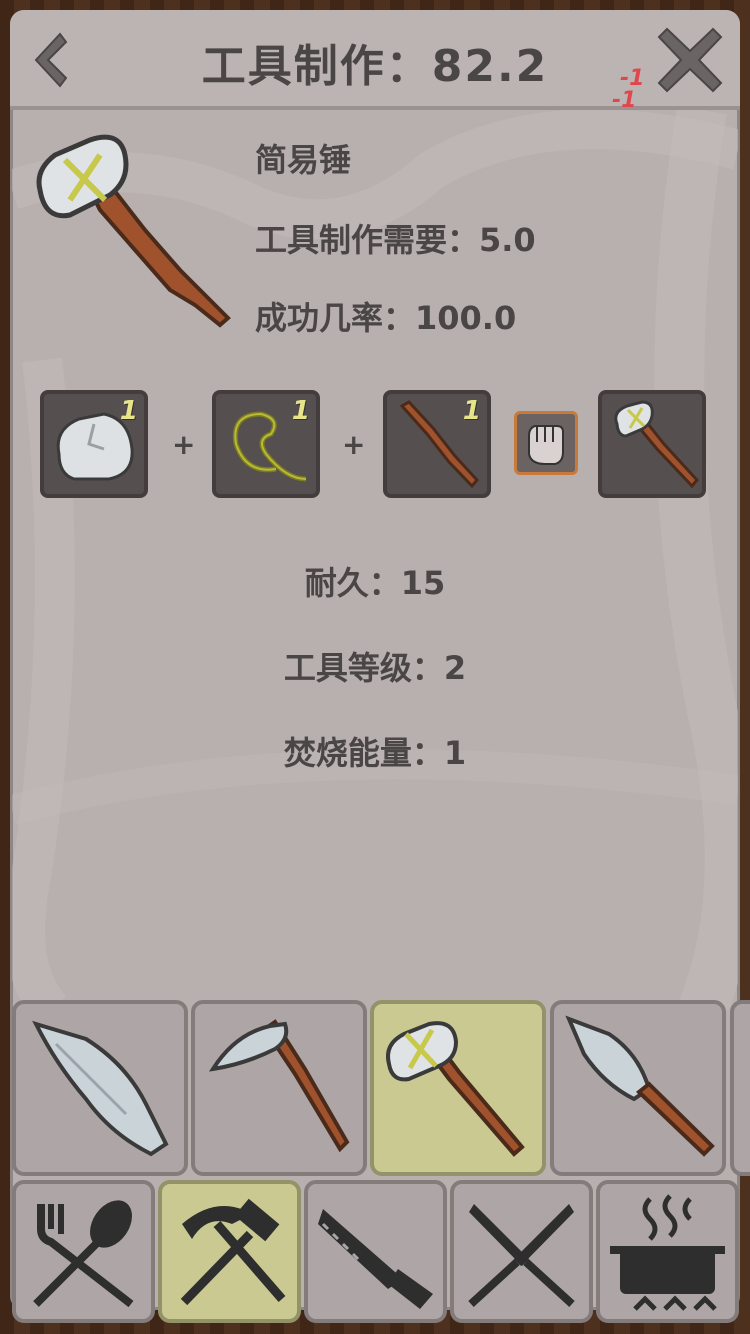  What do you see at coordinates (94, 444) in the screenshot?
I see `ingredient-slot-stone: 1` at bounding box center [94, 444].